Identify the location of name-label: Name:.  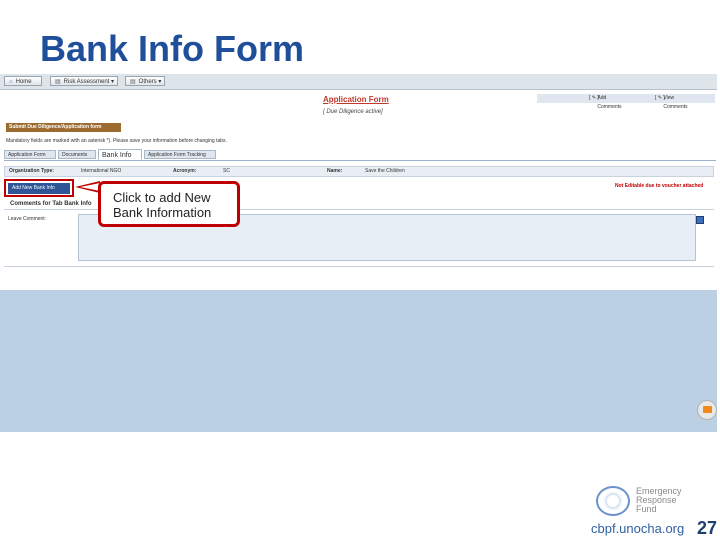
(335, 171).